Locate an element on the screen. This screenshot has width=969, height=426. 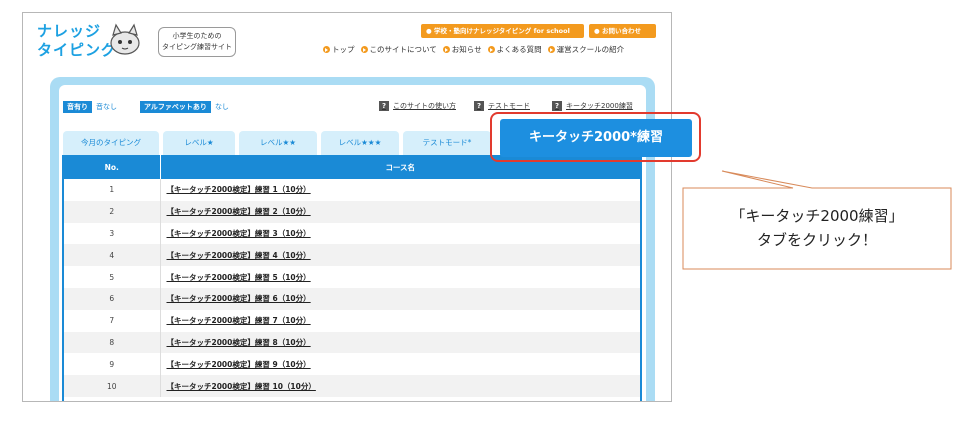
callout-line-1: 「キータッチ2000練習」 is located at coordinates (817, 216).